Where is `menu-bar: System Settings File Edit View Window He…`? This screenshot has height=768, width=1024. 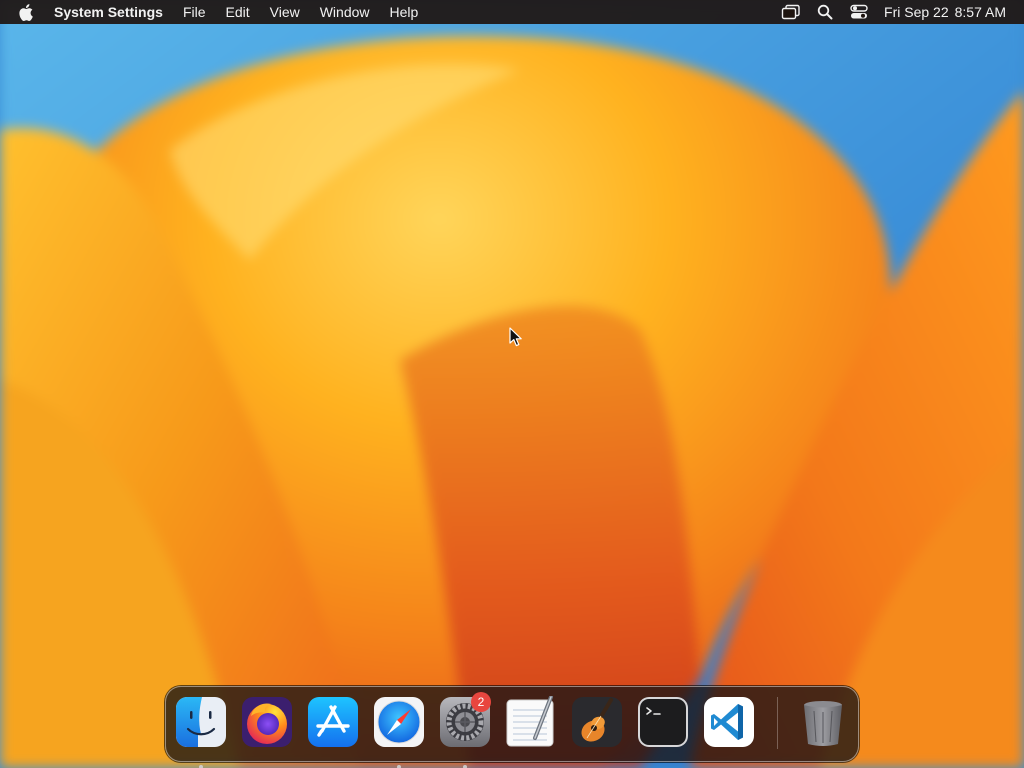 menu-bar: System Settings File Edit View Window He… is located at coordinates (512, 12).